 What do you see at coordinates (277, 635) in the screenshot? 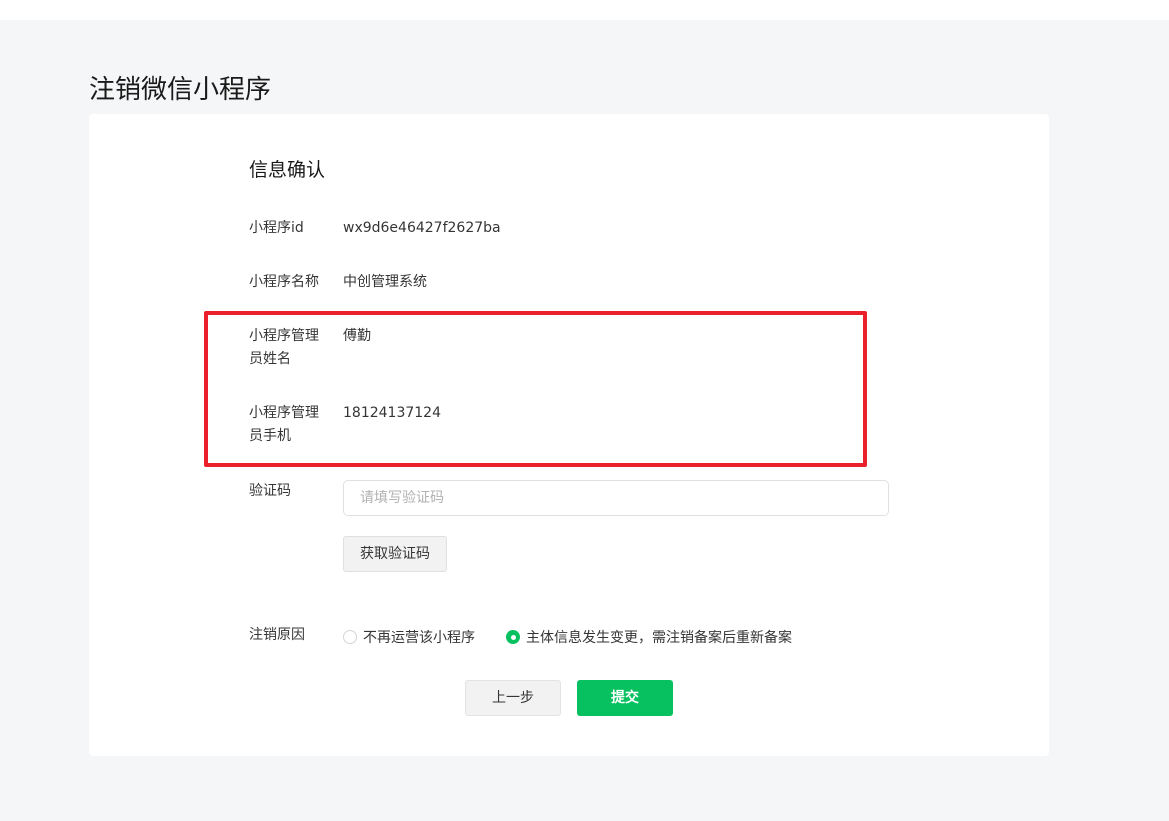
I see `cancel-reason-label: 注销原因` at bounding box center [277, 635].